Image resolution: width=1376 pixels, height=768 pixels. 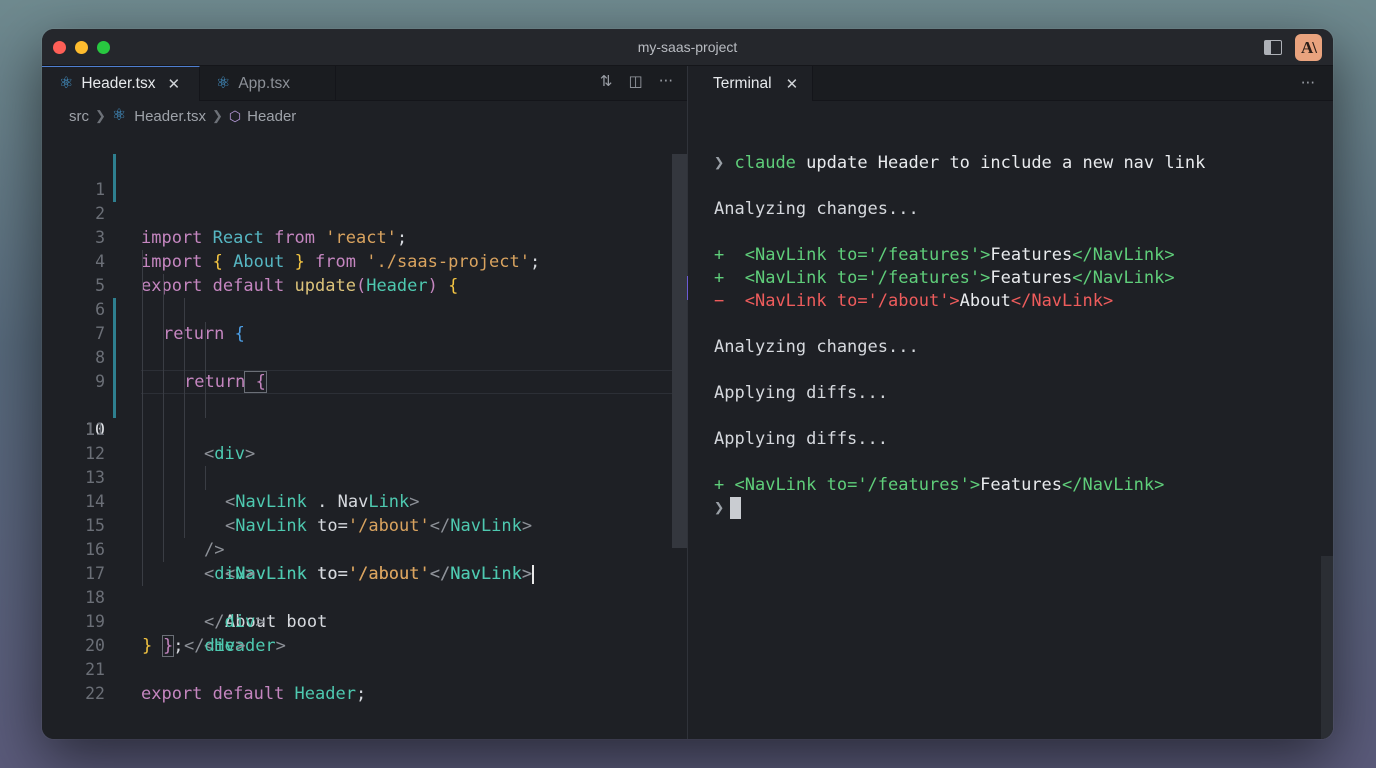 I want to click on code-line: 8 <NavLink . NavLink>, so click(x=357, y=417).